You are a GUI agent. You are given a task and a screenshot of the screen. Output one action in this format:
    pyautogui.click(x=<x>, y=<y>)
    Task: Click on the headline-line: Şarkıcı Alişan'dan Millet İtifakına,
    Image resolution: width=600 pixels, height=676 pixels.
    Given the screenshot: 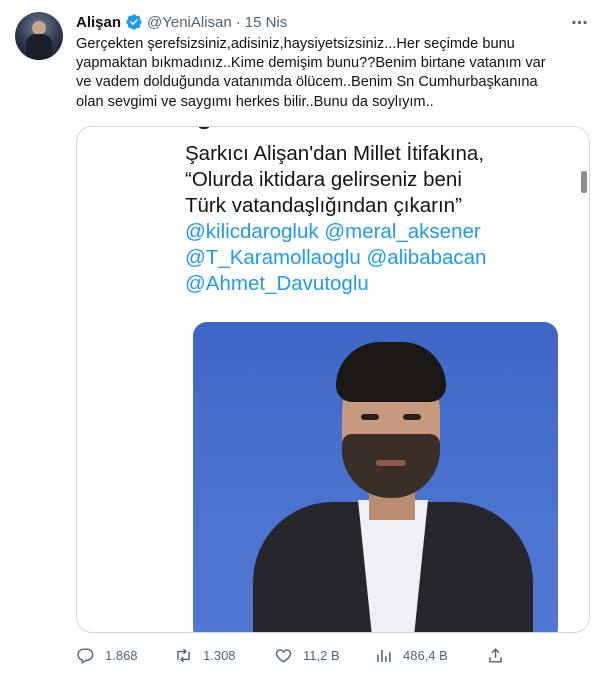 What is the action you would take?
    pyautogui.click(x=335, y=153)
    